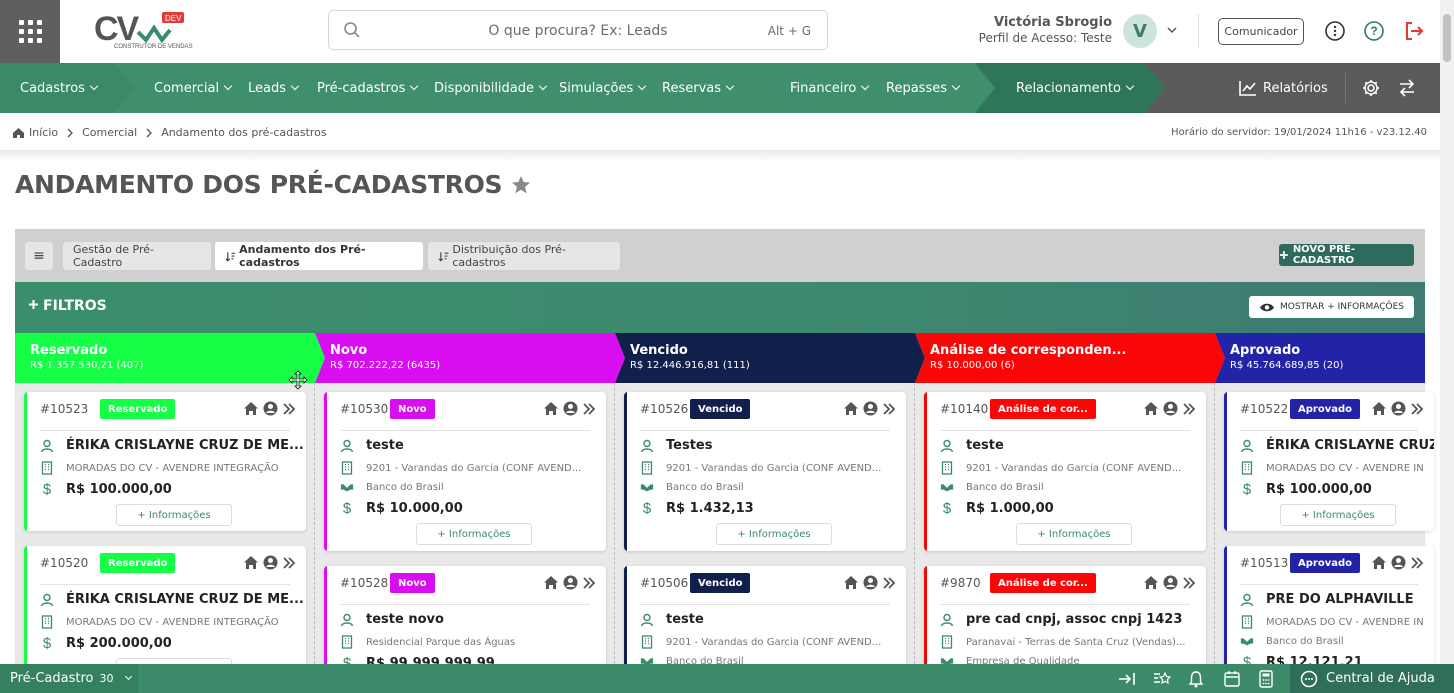 The height and width of the screenshot is (693, 1454). I want to click on favorite-add-icon, so click(1162, 678).